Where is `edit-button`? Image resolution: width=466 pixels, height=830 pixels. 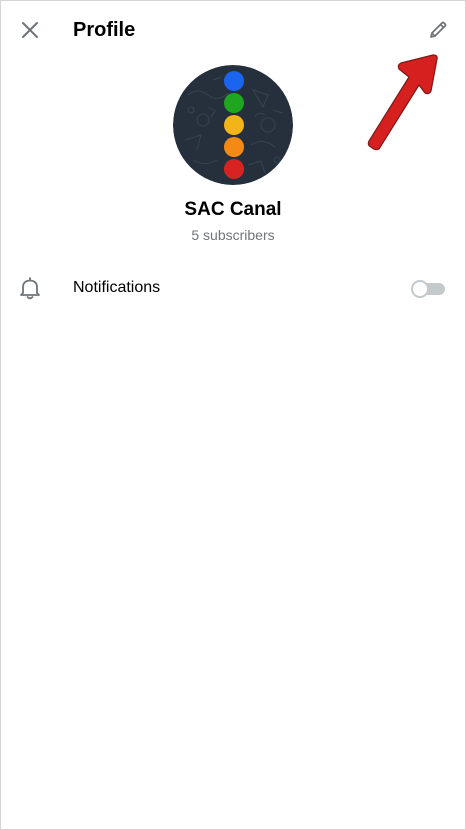
edit-button is located at coordinates (438, 30).